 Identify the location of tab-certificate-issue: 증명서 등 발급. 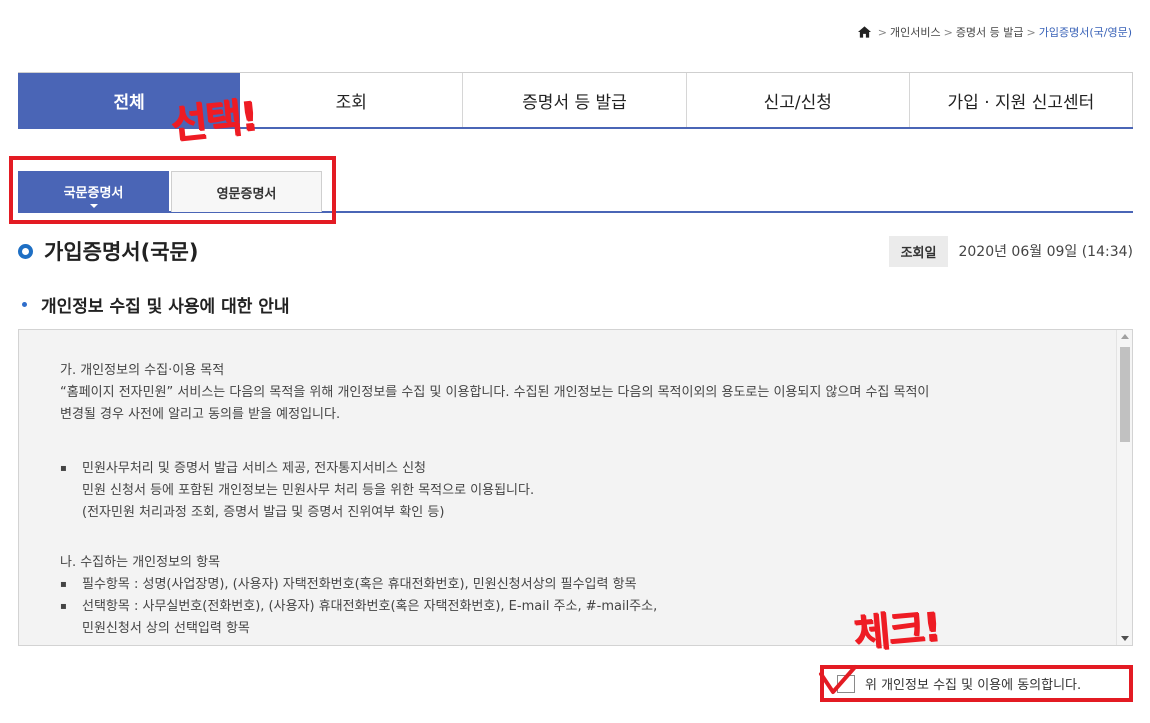
(575, 100).